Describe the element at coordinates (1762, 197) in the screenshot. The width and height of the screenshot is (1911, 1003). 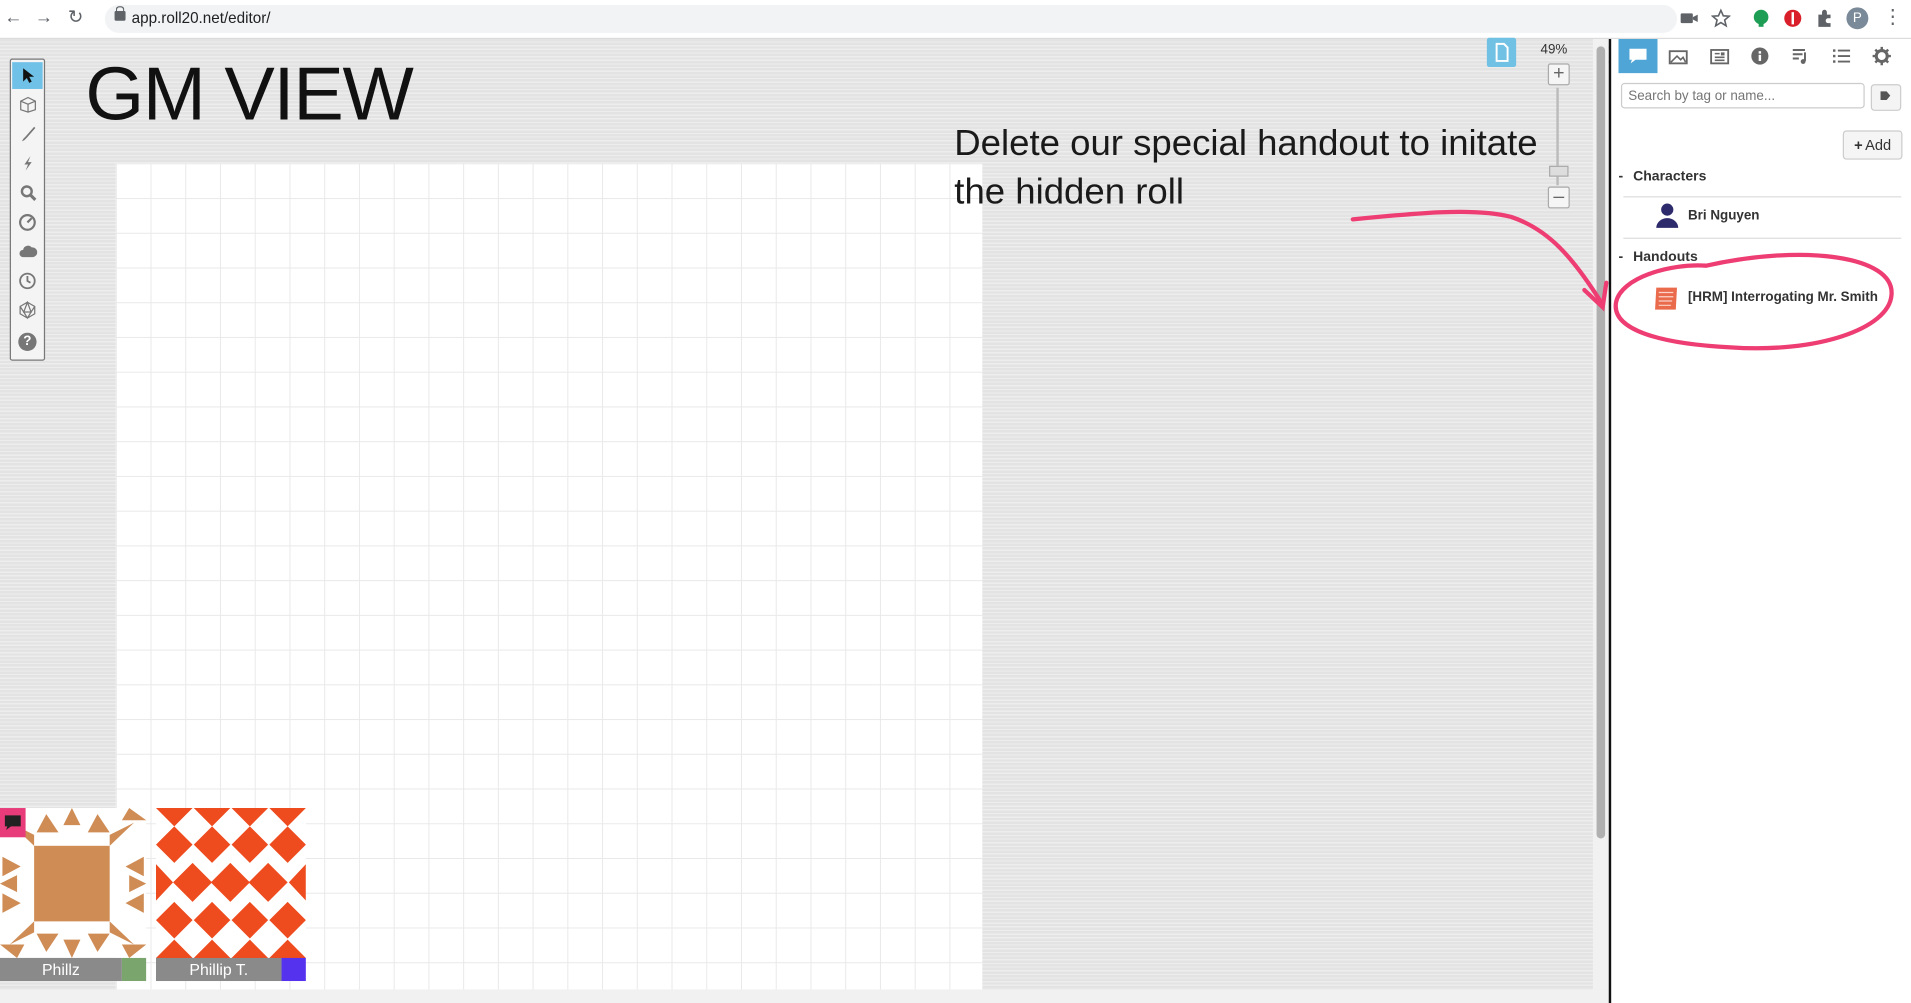
I see `divider` at that location.